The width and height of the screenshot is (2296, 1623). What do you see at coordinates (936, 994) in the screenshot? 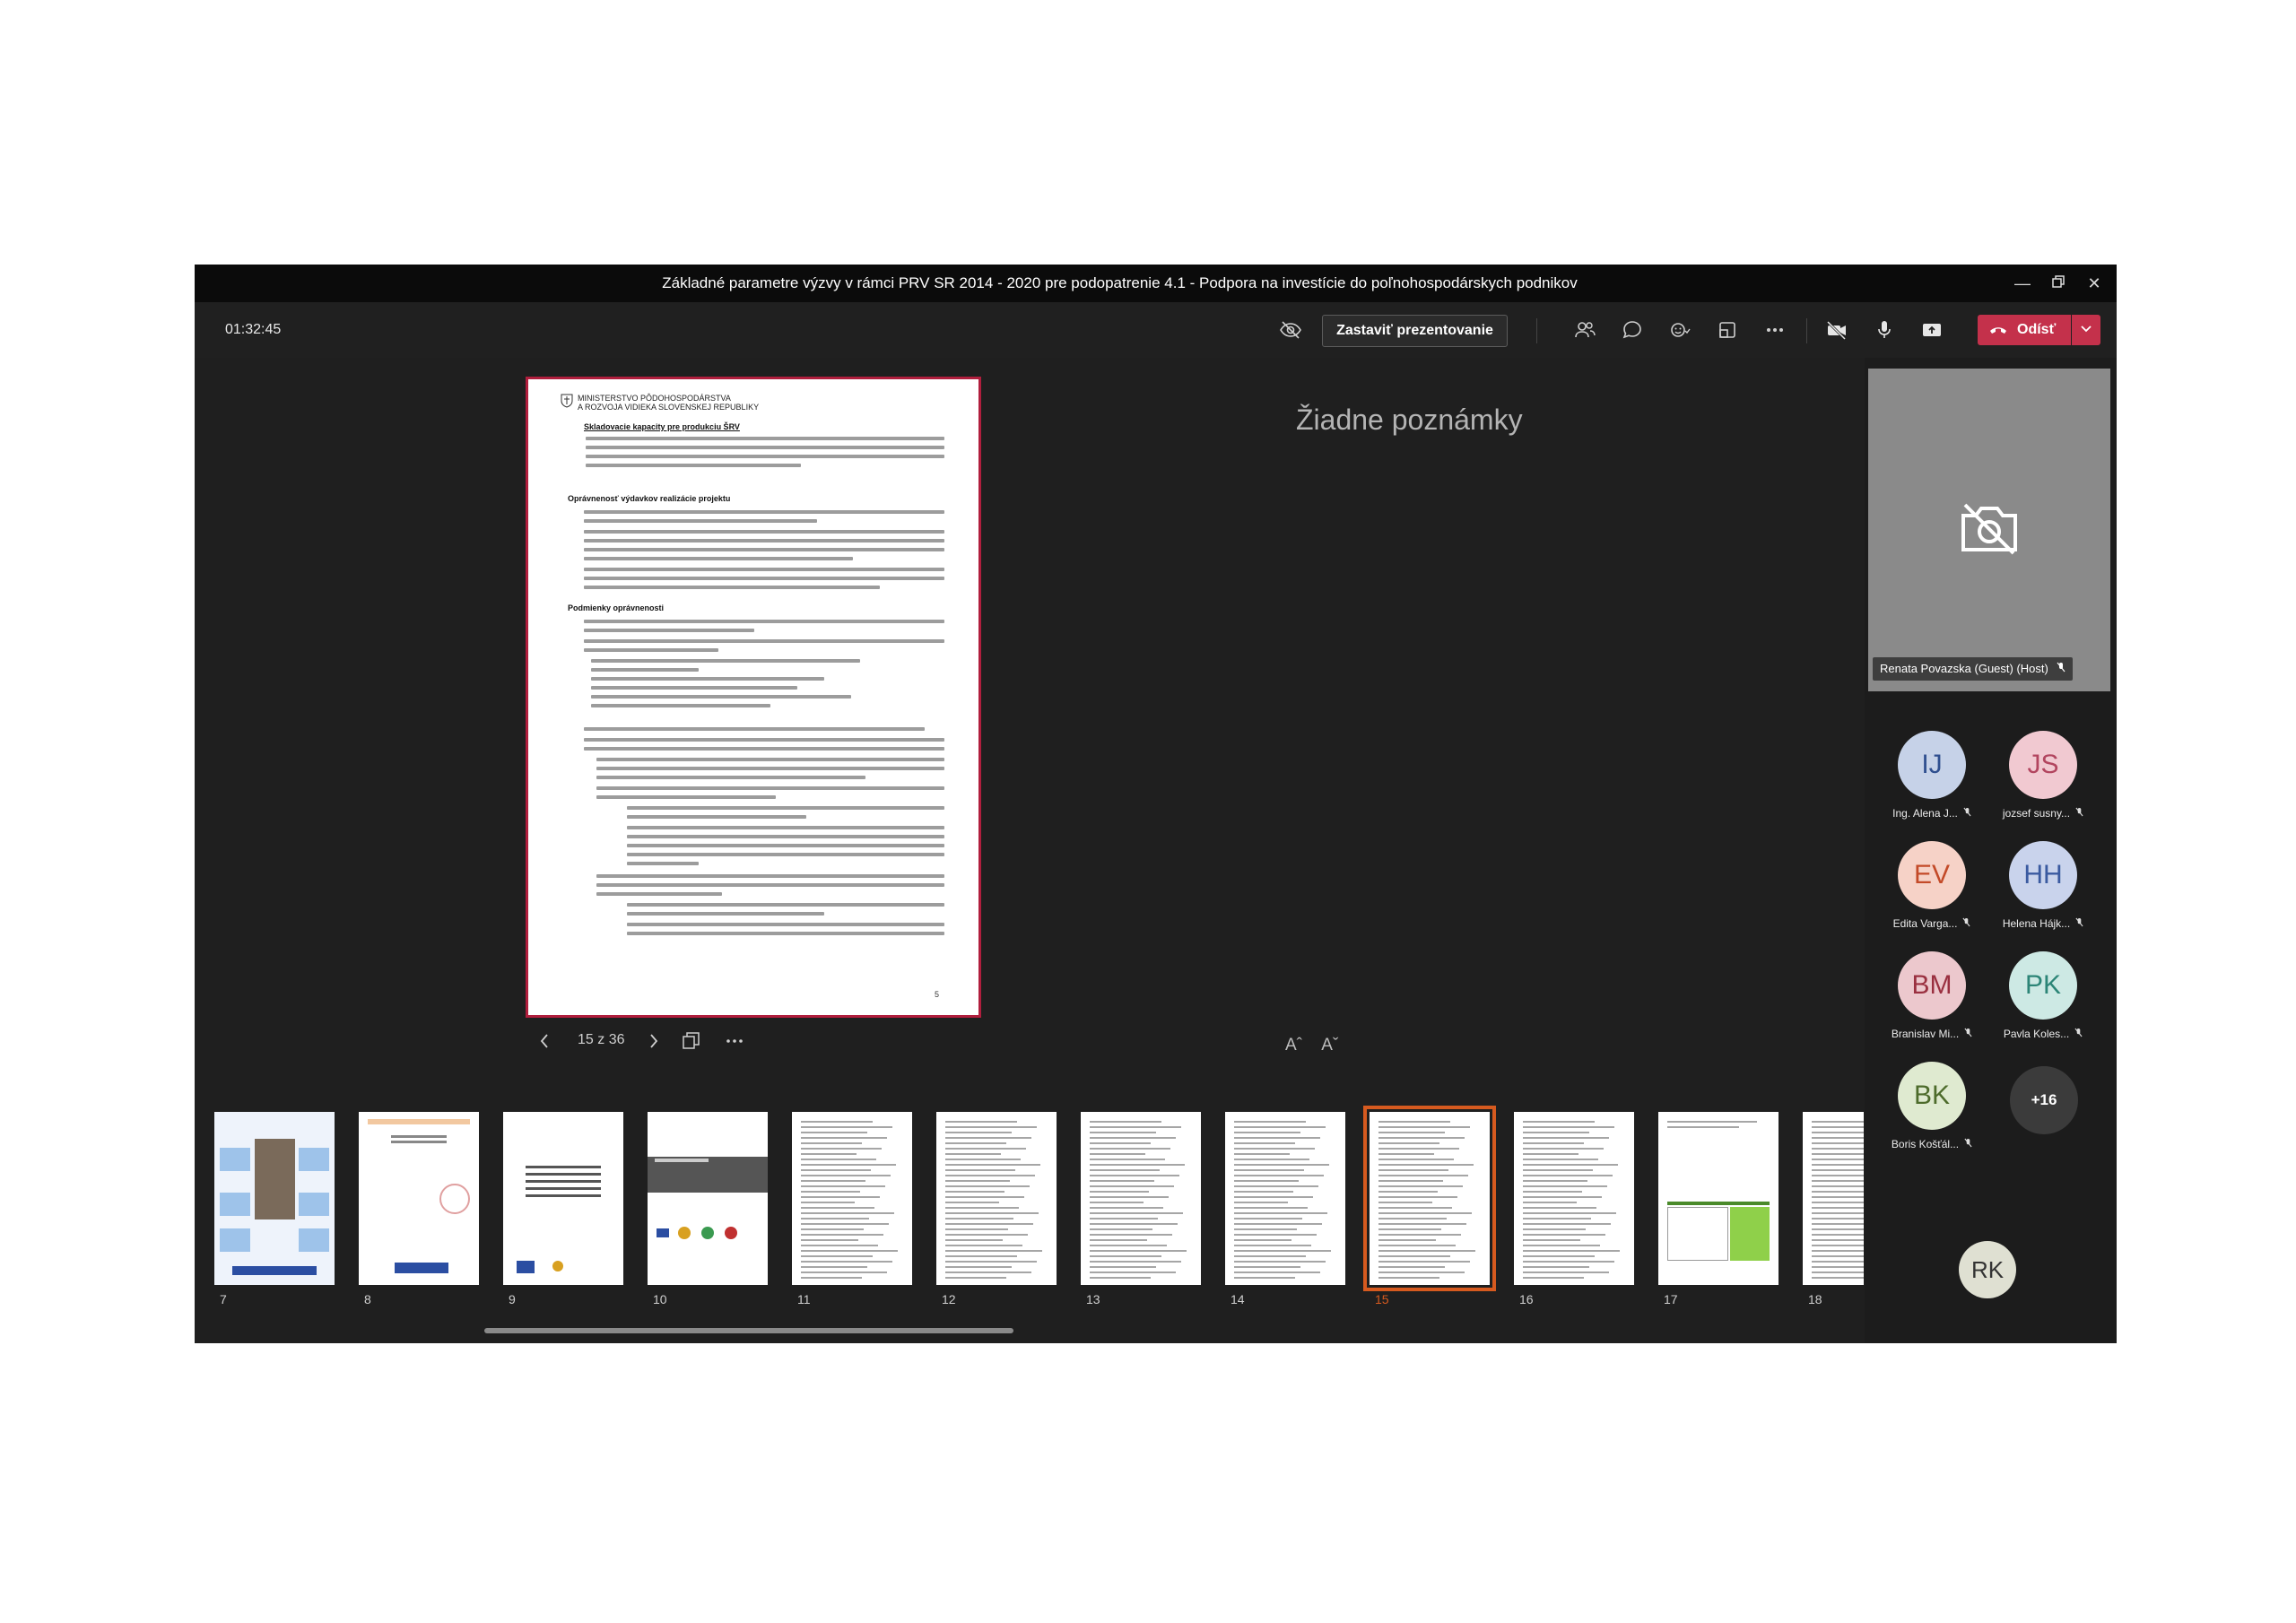
I see `slide-page-number: 5` at bounding box center [936, 994].